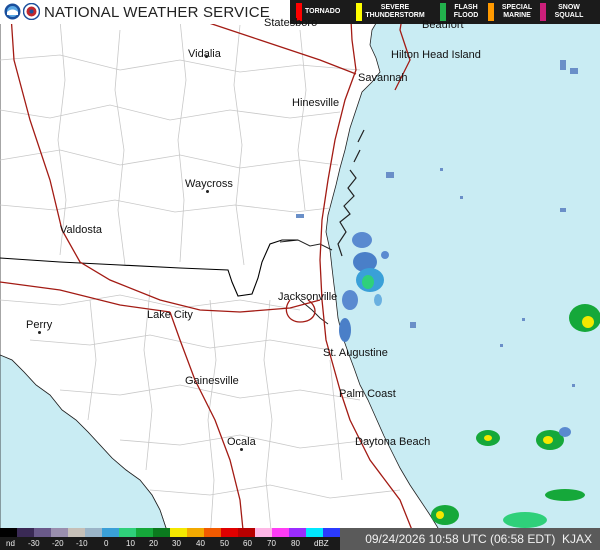  I want to click on dbz-tick-label: 50, so click(224, 543).